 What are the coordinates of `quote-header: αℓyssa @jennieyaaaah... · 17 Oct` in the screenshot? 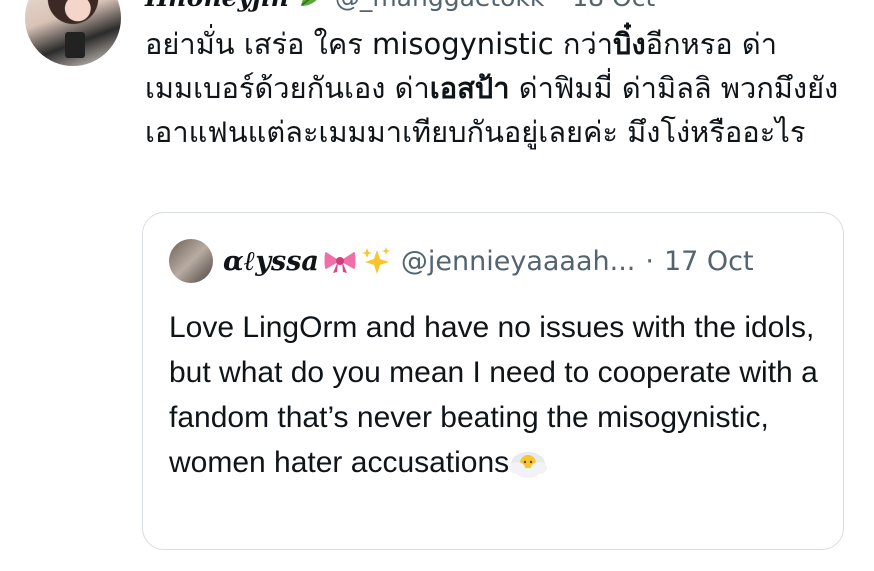 It's located at (461, 261).